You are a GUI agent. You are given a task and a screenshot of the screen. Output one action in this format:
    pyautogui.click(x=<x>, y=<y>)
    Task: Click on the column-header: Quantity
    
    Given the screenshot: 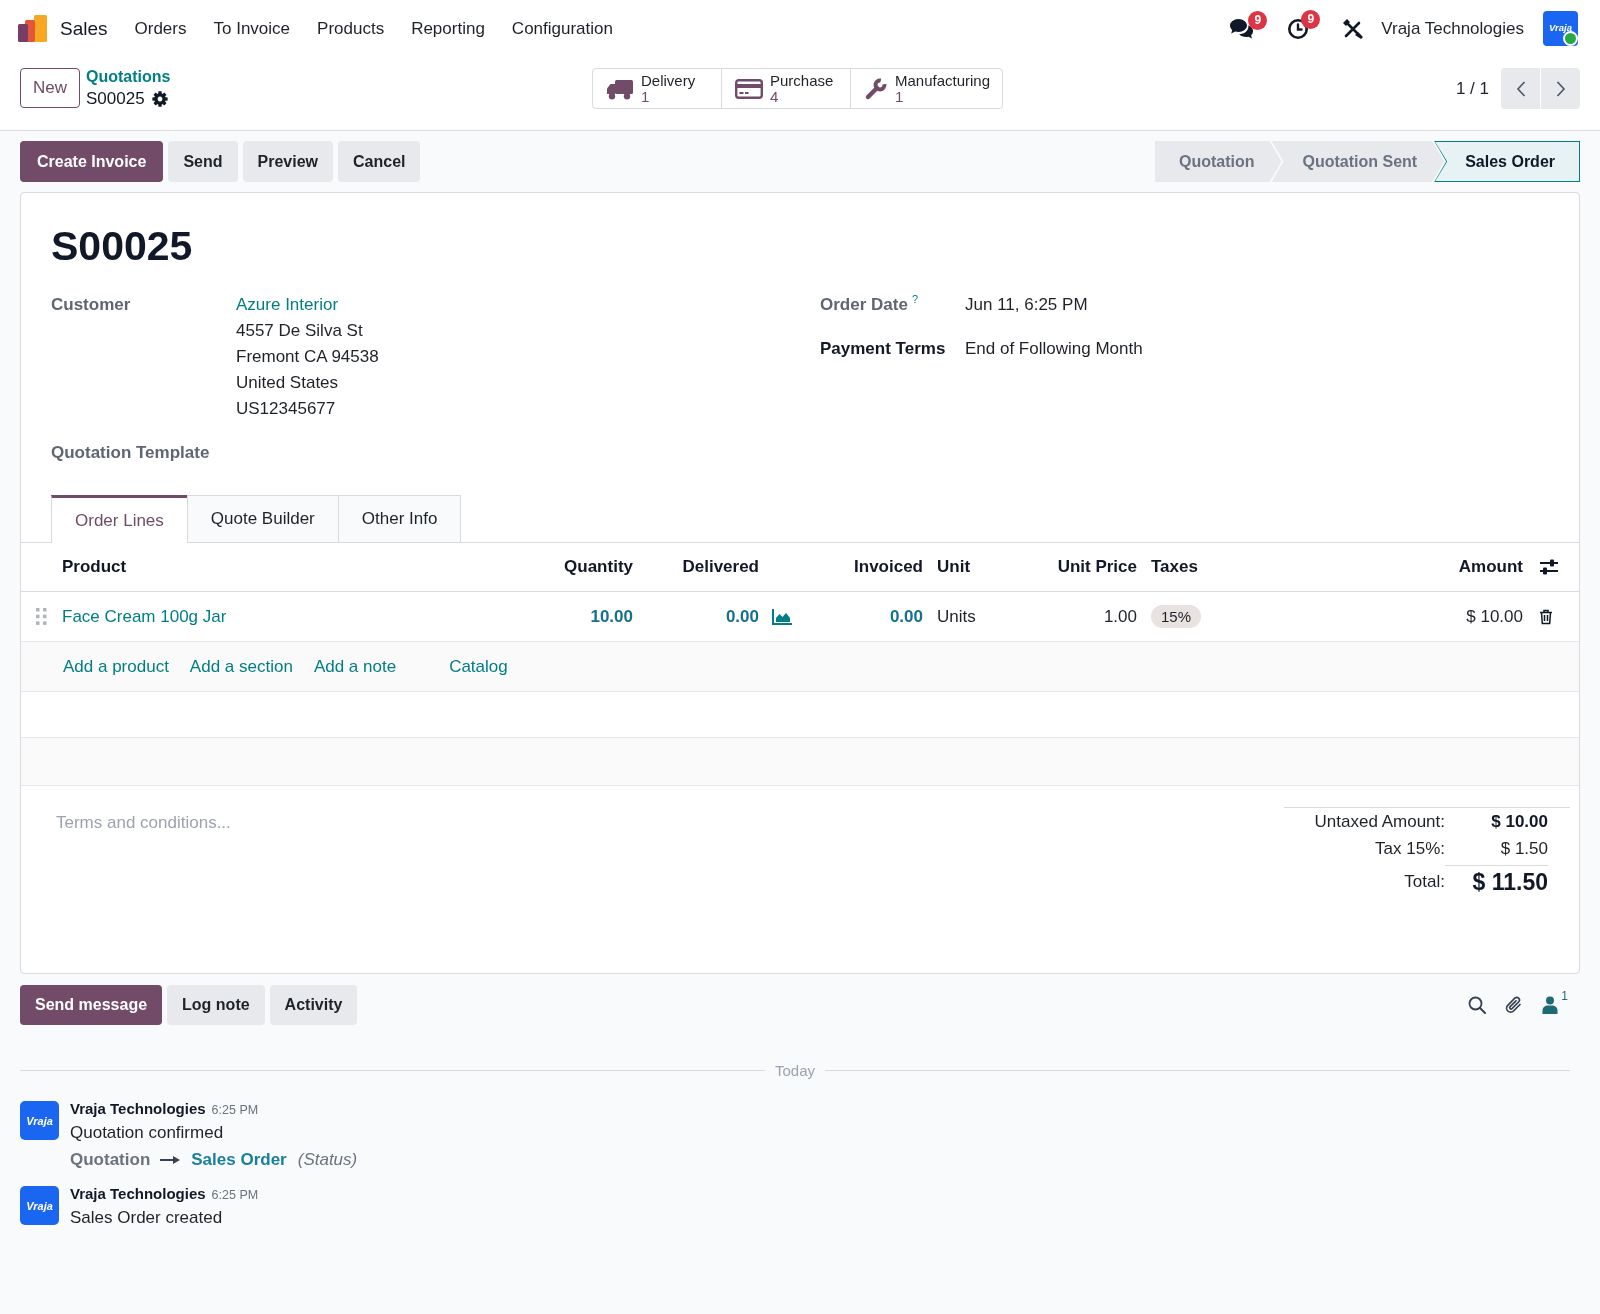 What is the action you would take?
    pyautogui.click(x=598, y=567)
    